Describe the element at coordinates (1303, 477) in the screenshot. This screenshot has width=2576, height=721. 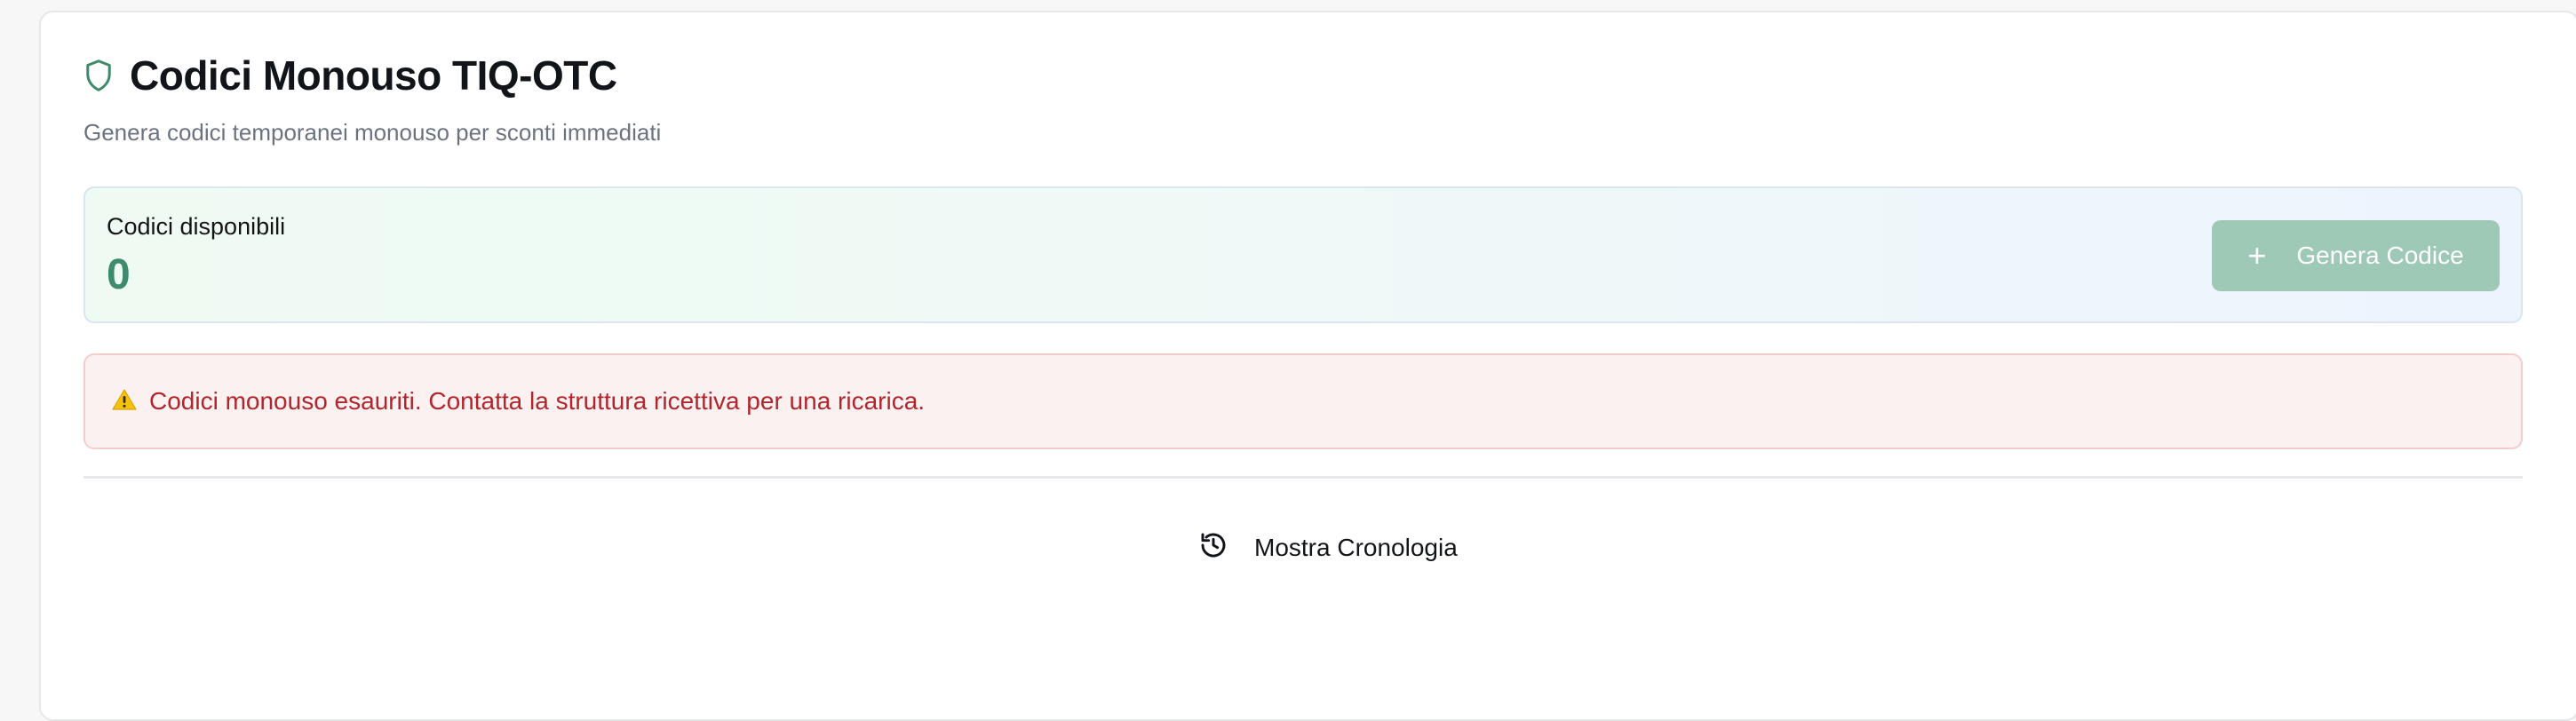
I see `divider` at that location.